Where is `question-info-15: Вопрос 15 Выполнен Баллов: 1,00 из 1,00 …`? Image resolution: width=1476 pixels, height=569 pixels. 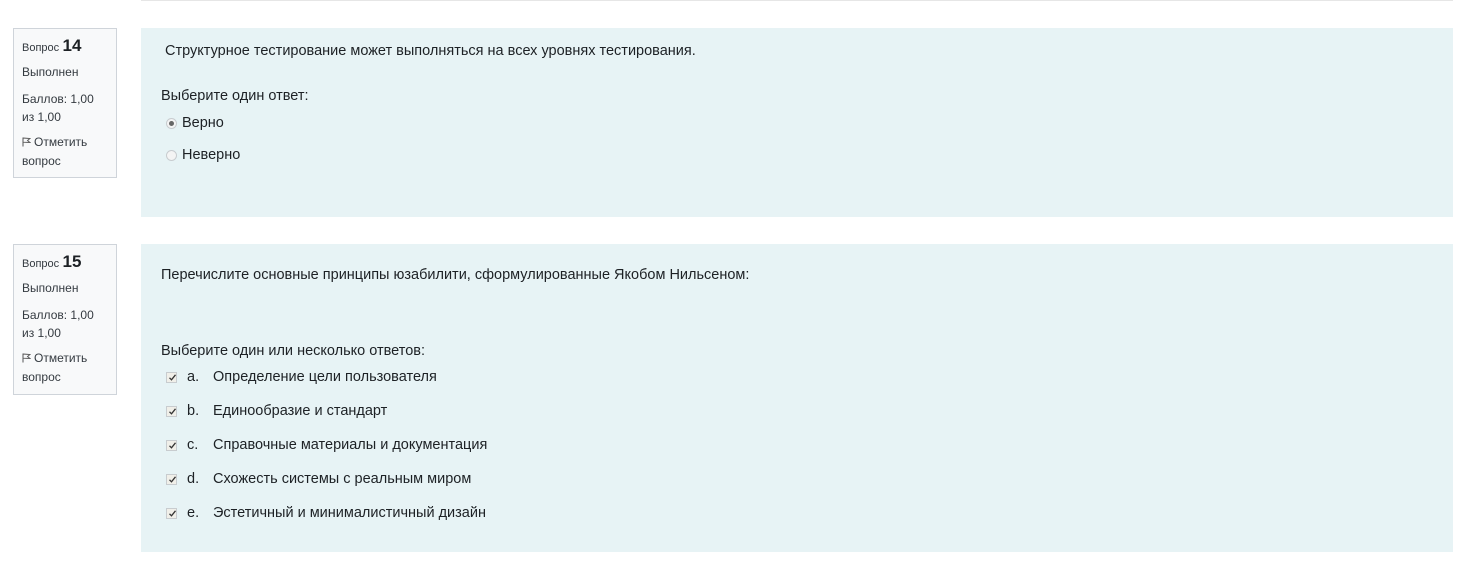
question-info-15: Вопрос 15 Выполнен Баллов: 1,00 из 1,00 … is located at coordinates (65, 319).